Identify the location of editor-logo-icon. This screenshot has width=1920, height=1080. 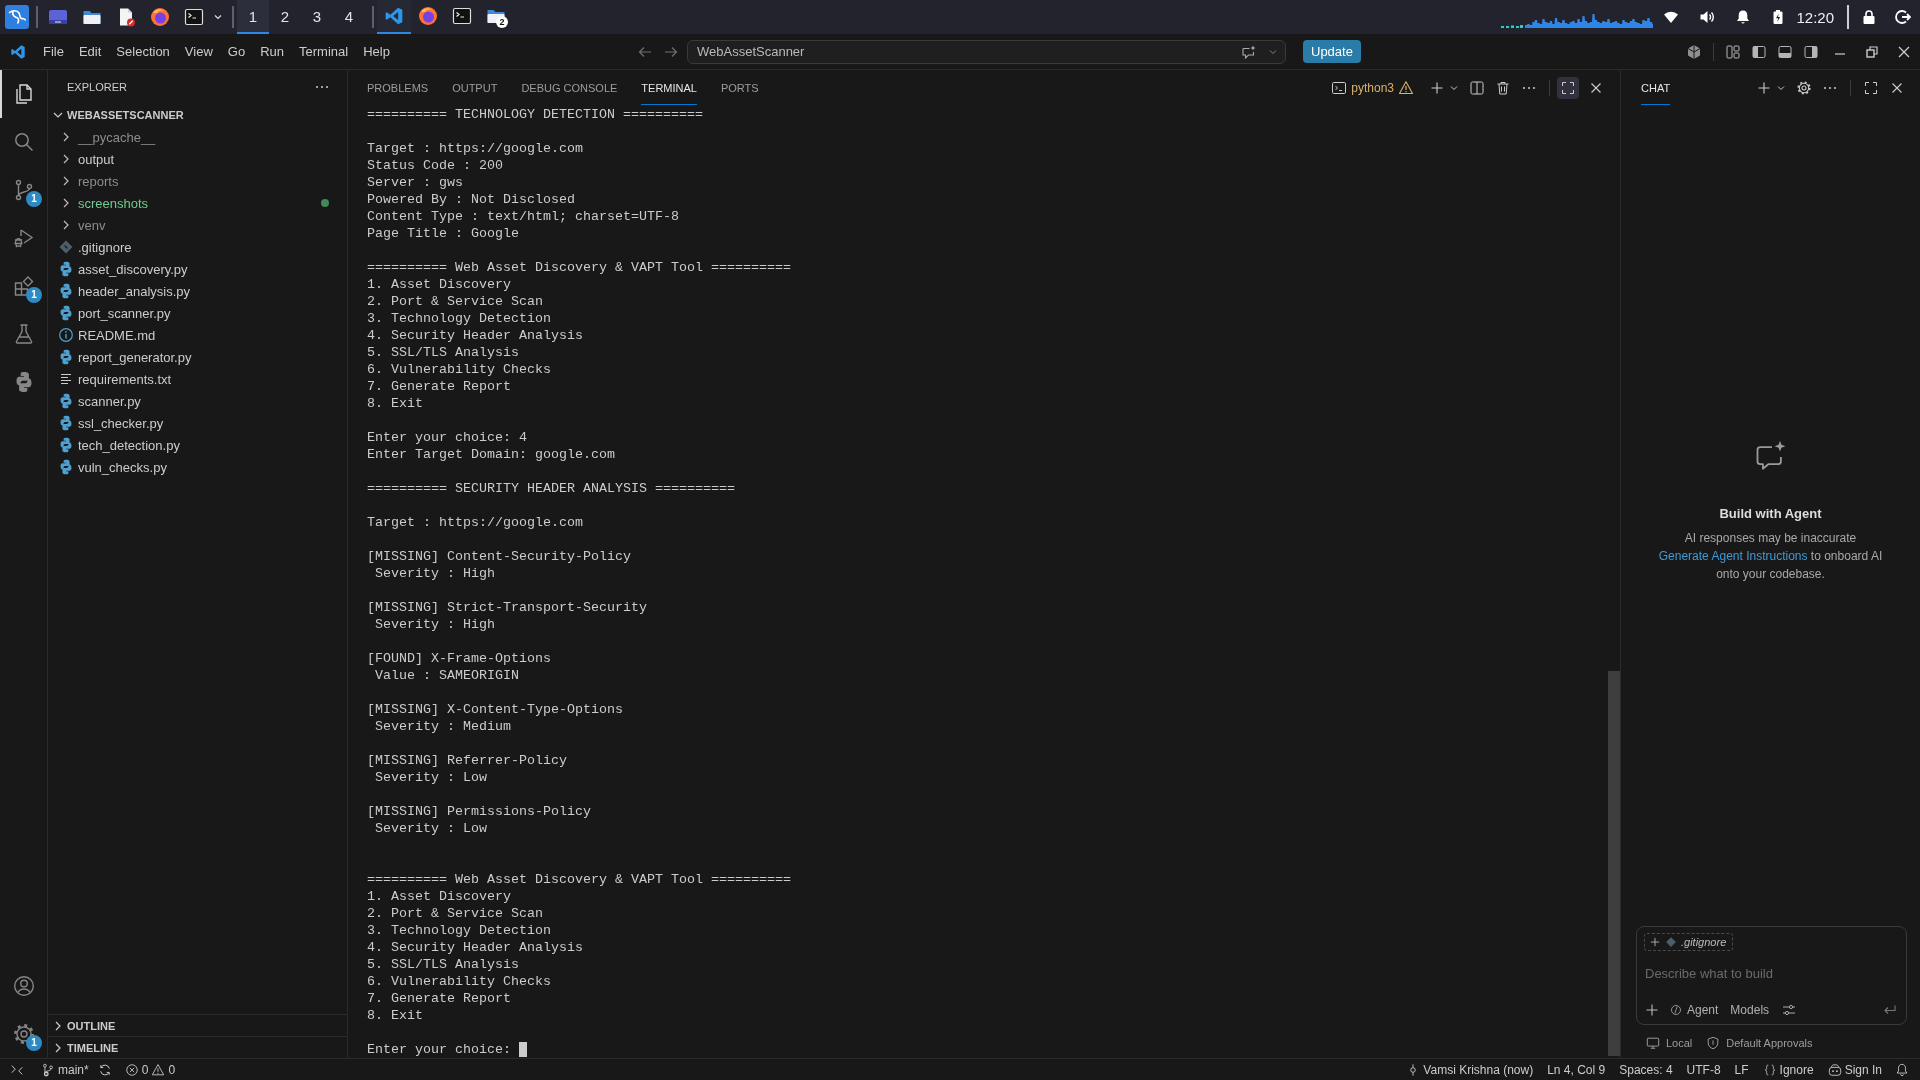
(18, 51).